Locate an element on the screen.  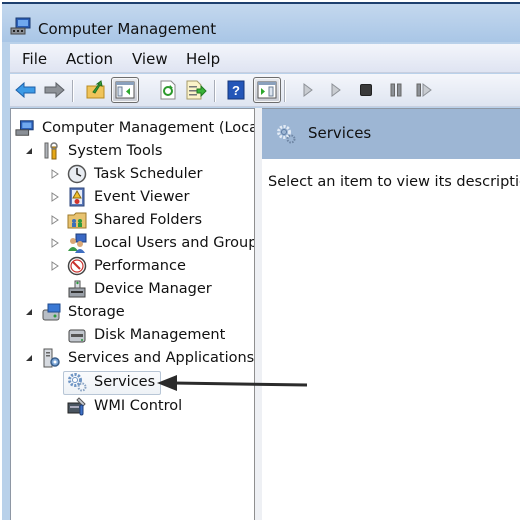
details-header: Services is located at coordinates (391, 134).